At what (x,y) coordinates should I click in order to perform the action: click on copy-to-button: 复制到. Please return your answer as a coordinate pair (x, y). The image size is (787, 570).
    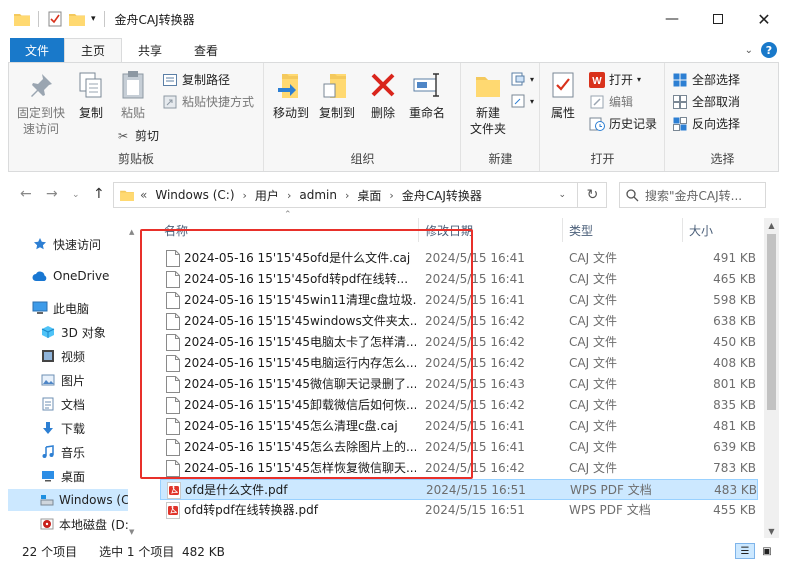
    Looking at the image, I should click on (337, 95).